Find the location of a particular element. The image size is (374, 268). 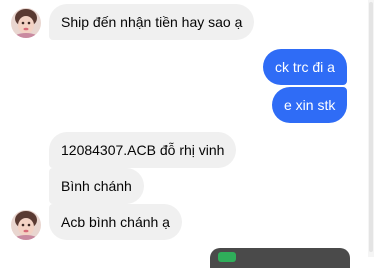

message-text: ck trc đi a is located at coordinates (305, 67).